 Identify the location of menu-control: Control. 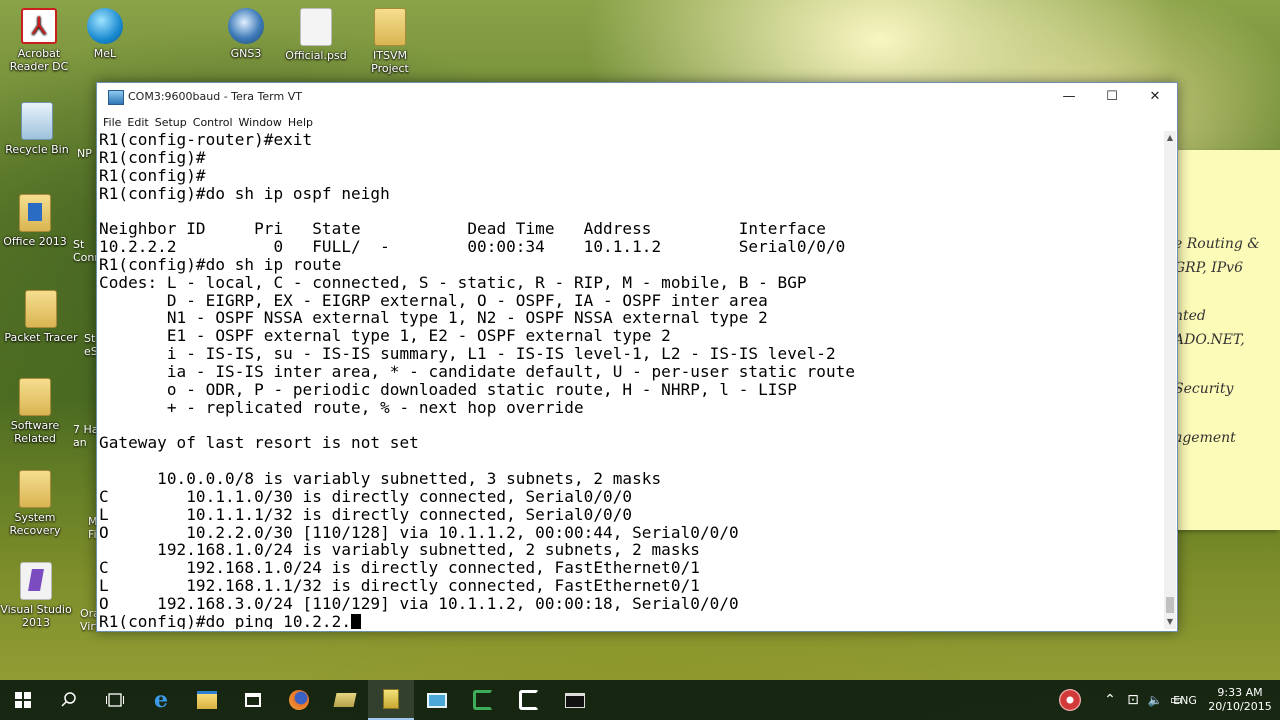
(213, 123).